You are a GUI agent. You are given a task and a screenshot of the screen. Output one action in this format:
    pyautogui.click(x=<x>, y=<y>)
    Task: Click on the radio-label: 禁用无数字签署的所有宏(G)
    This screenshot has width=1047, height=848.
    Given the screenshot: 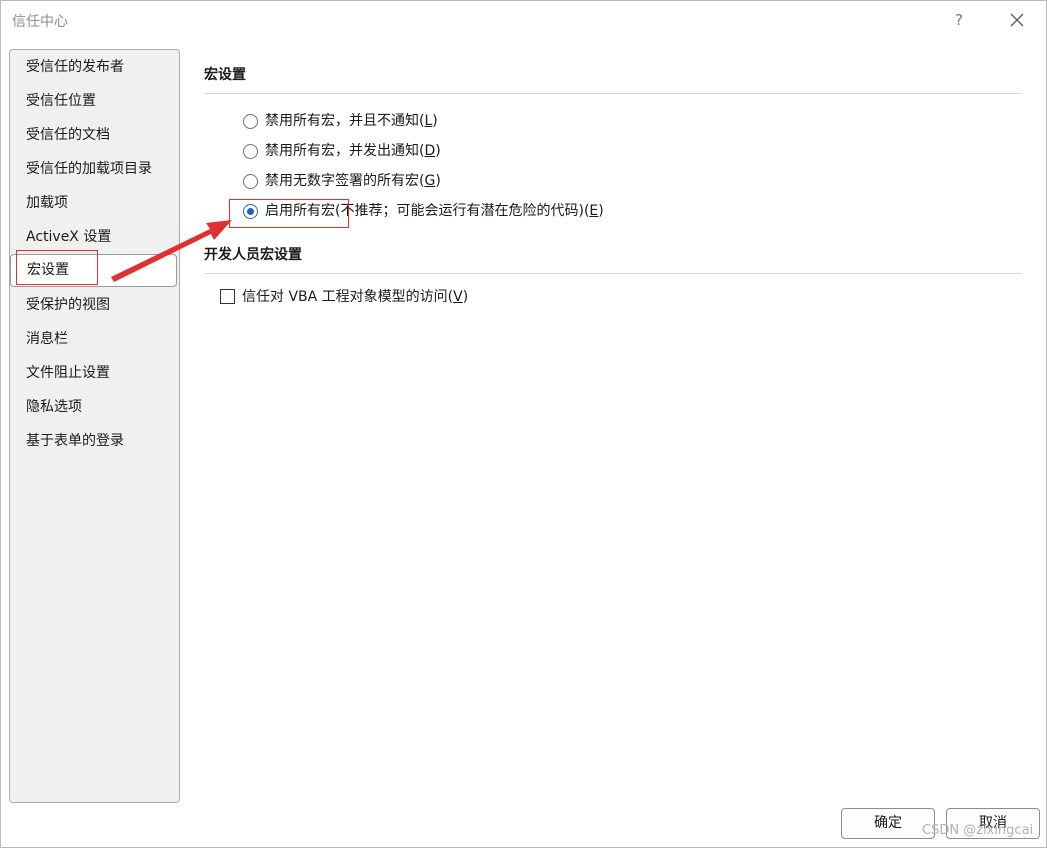 What is the action you would take?
    pyautogui.click(x=353, y=181)
    